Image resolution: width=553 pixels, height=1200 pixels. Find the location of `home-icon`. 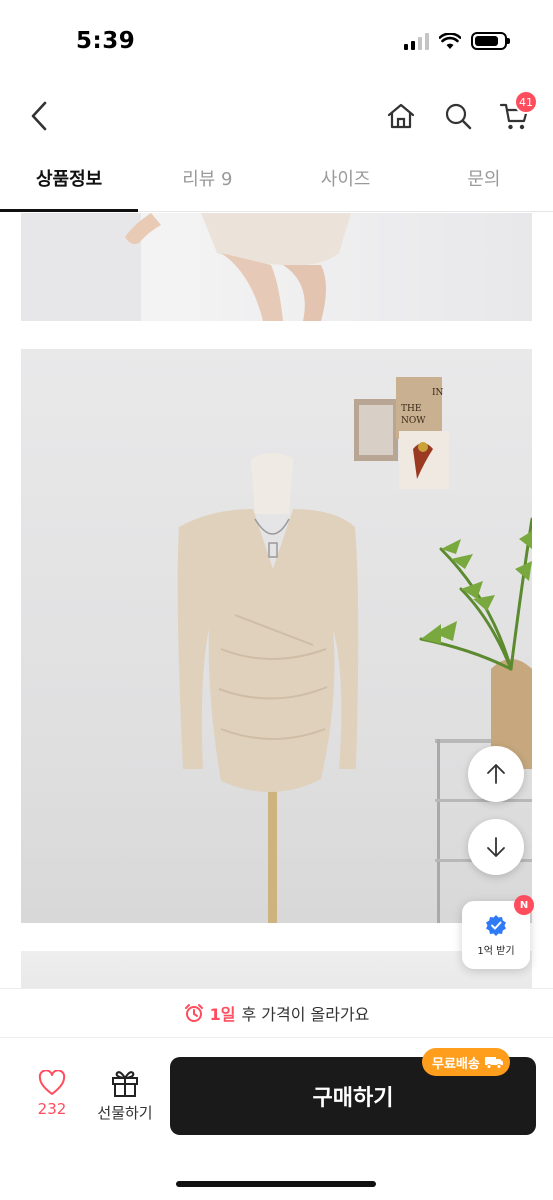

home-icon is located at coordinates (401, 116).